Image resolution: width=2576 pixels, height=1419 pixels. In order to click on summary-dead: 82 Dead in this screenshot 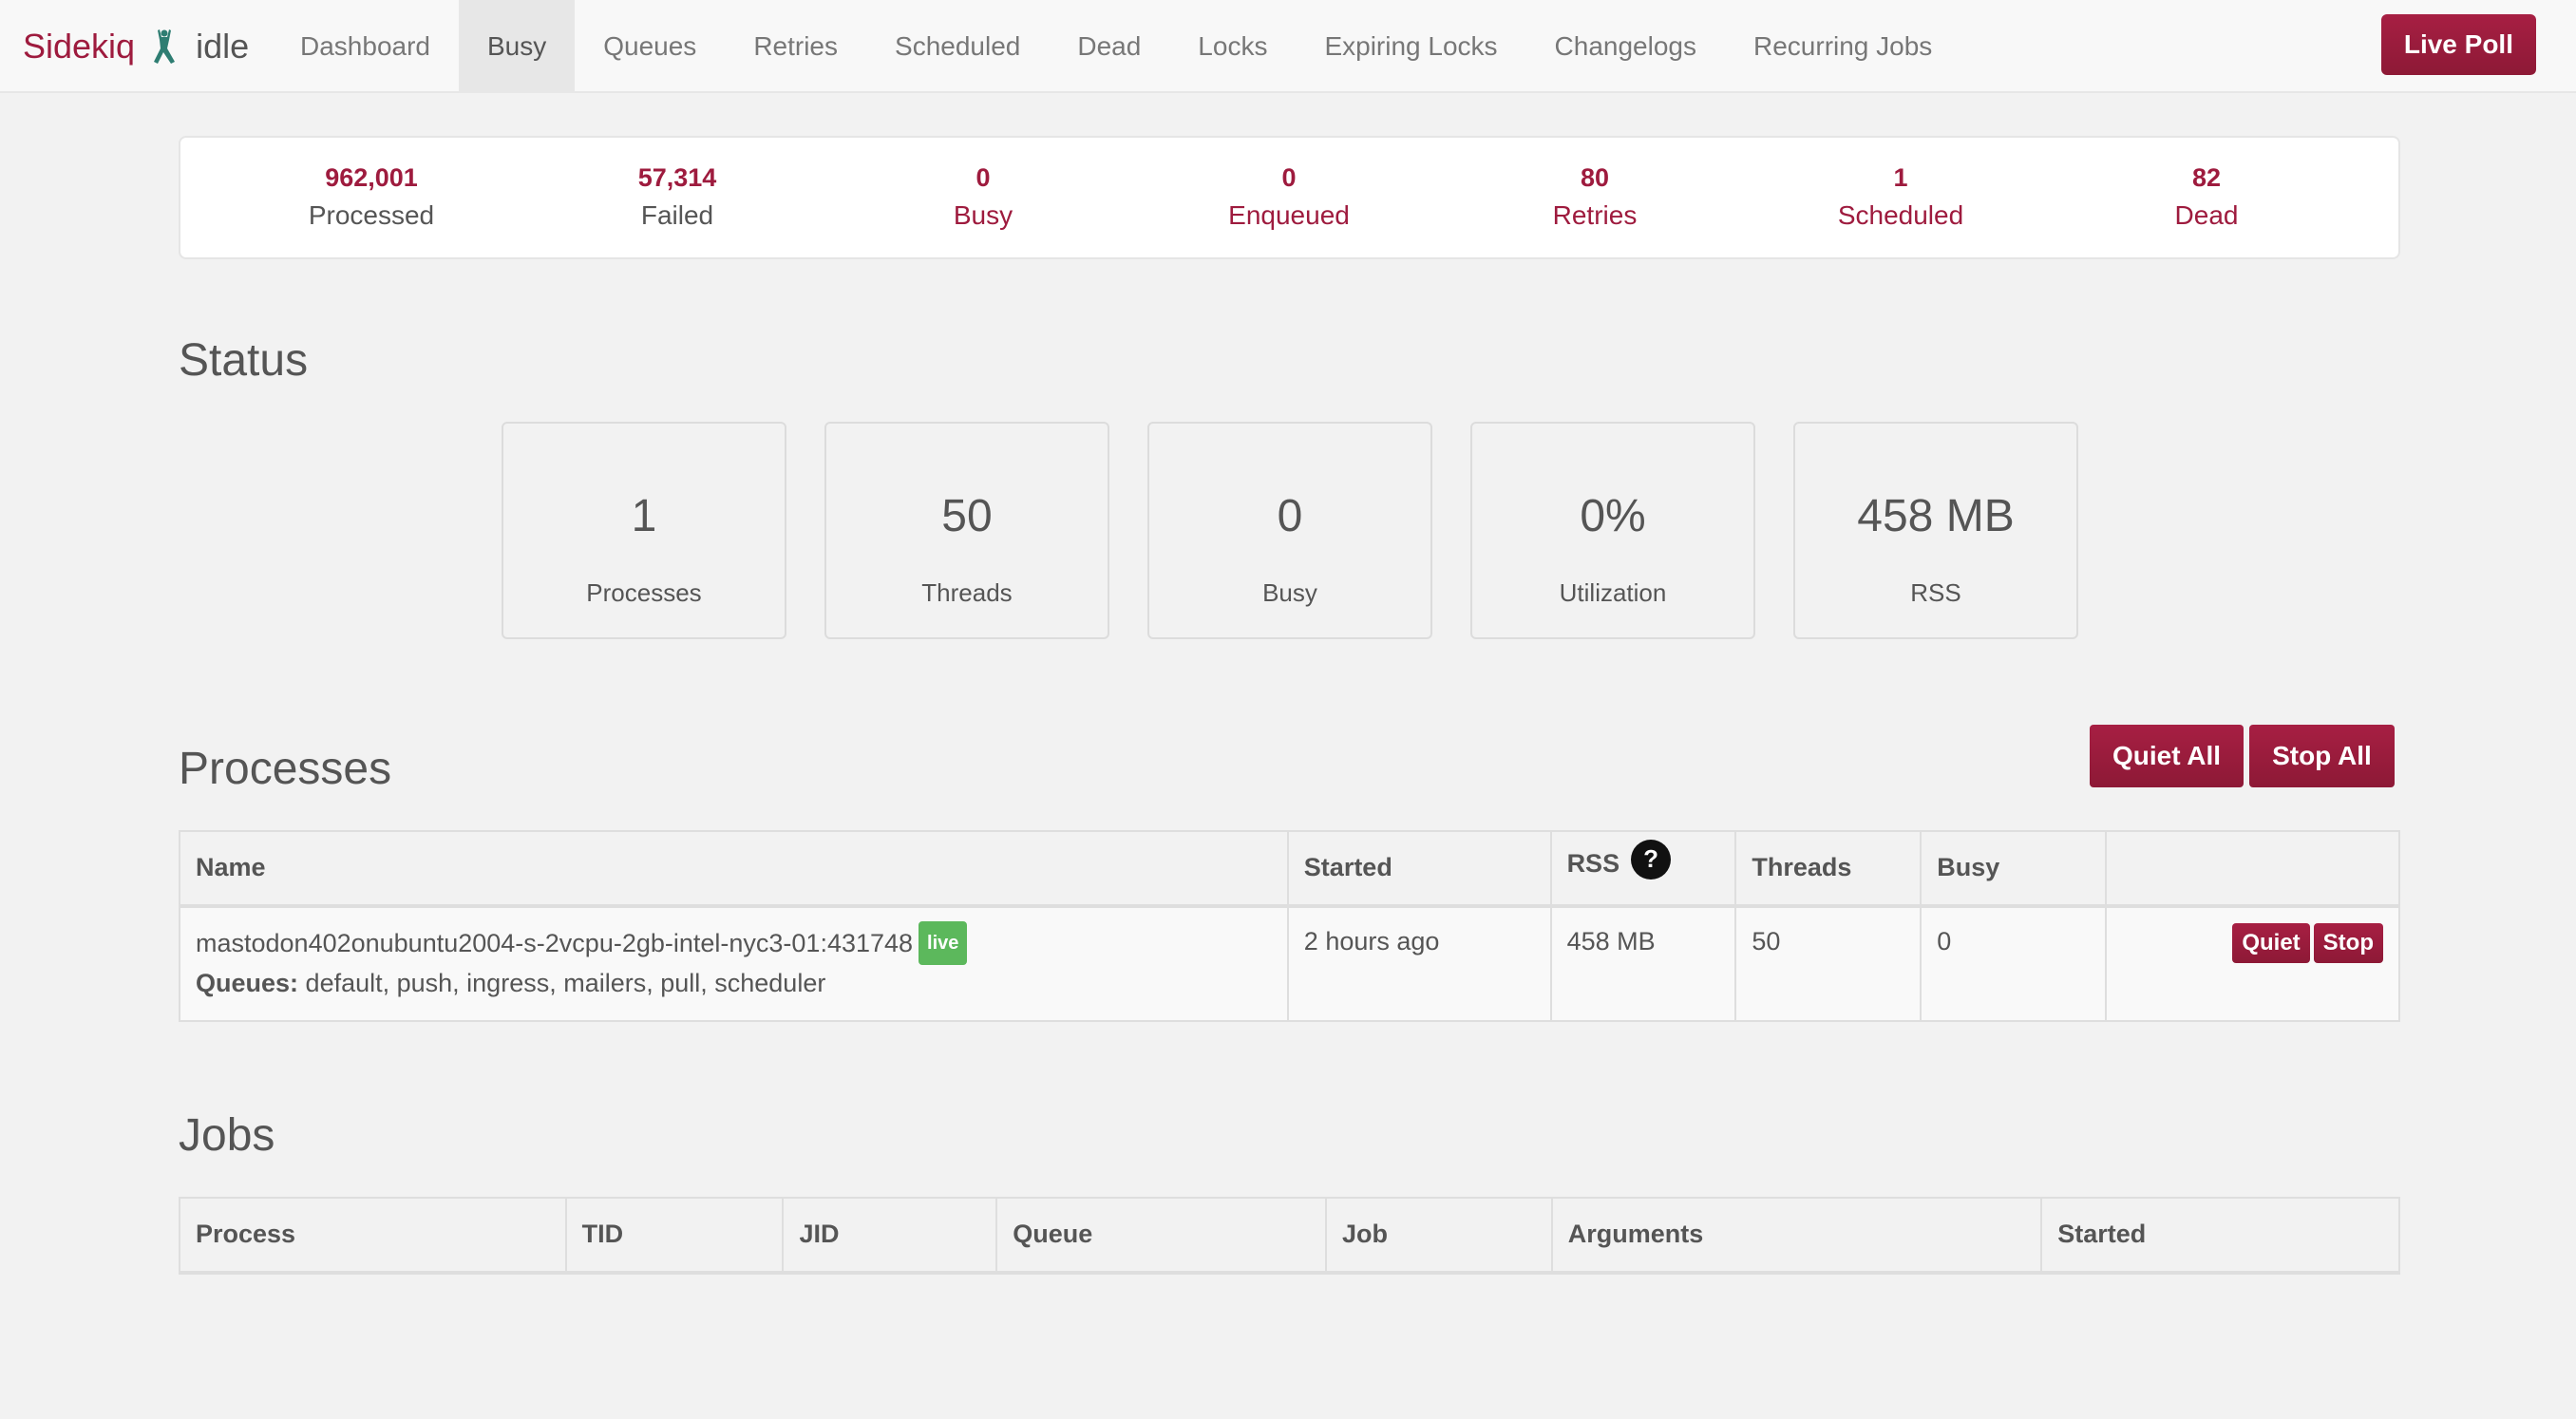, I will do `click(2206, 197)`.